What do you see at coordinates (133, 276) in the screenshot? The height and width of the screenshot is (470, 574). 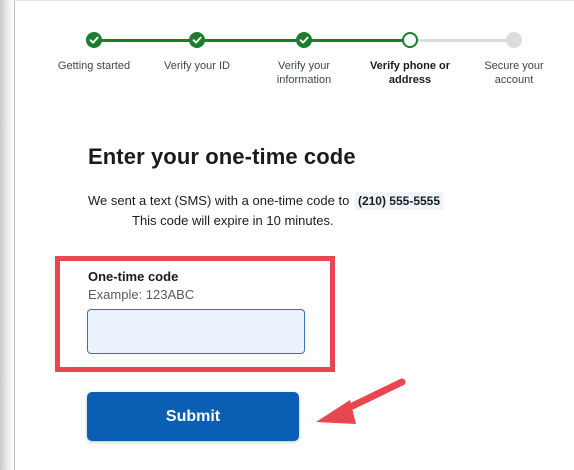 I see `code-field-label: One-time code` at bounding box center [133, 276].